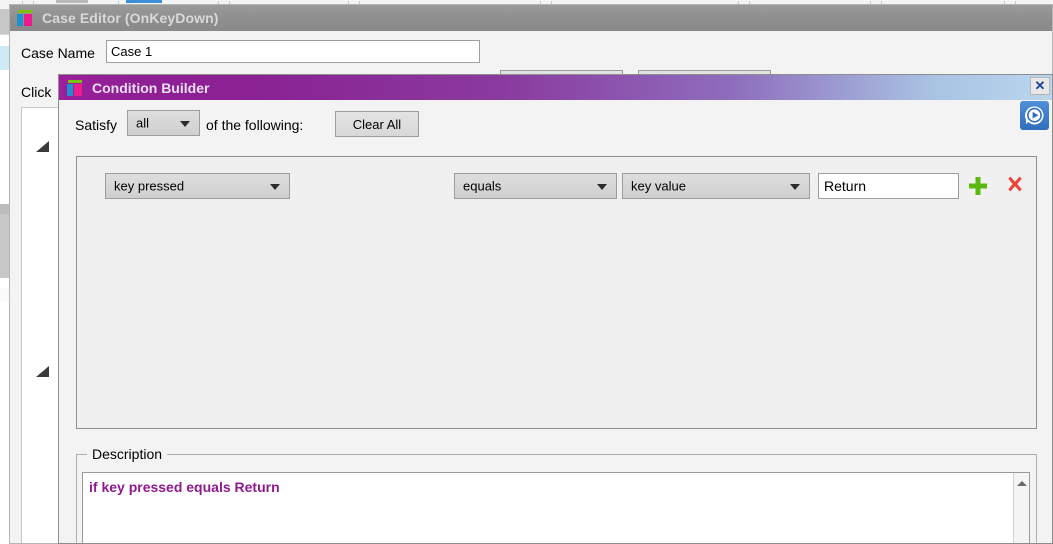  Describe the element at coordinates (555, 125) in the screenshot. I see `satisfy-row: Satisfy all of the following: Clear All` at that location.